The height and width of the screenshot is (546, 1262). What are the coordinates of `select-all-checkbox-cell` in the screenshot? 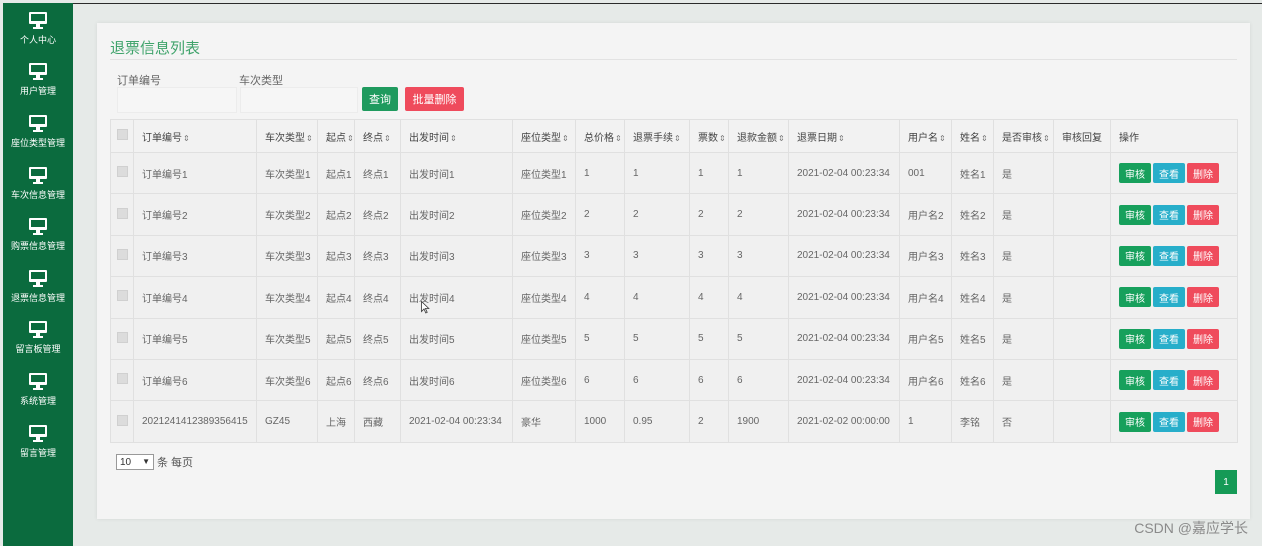 It's located at (122, 136).